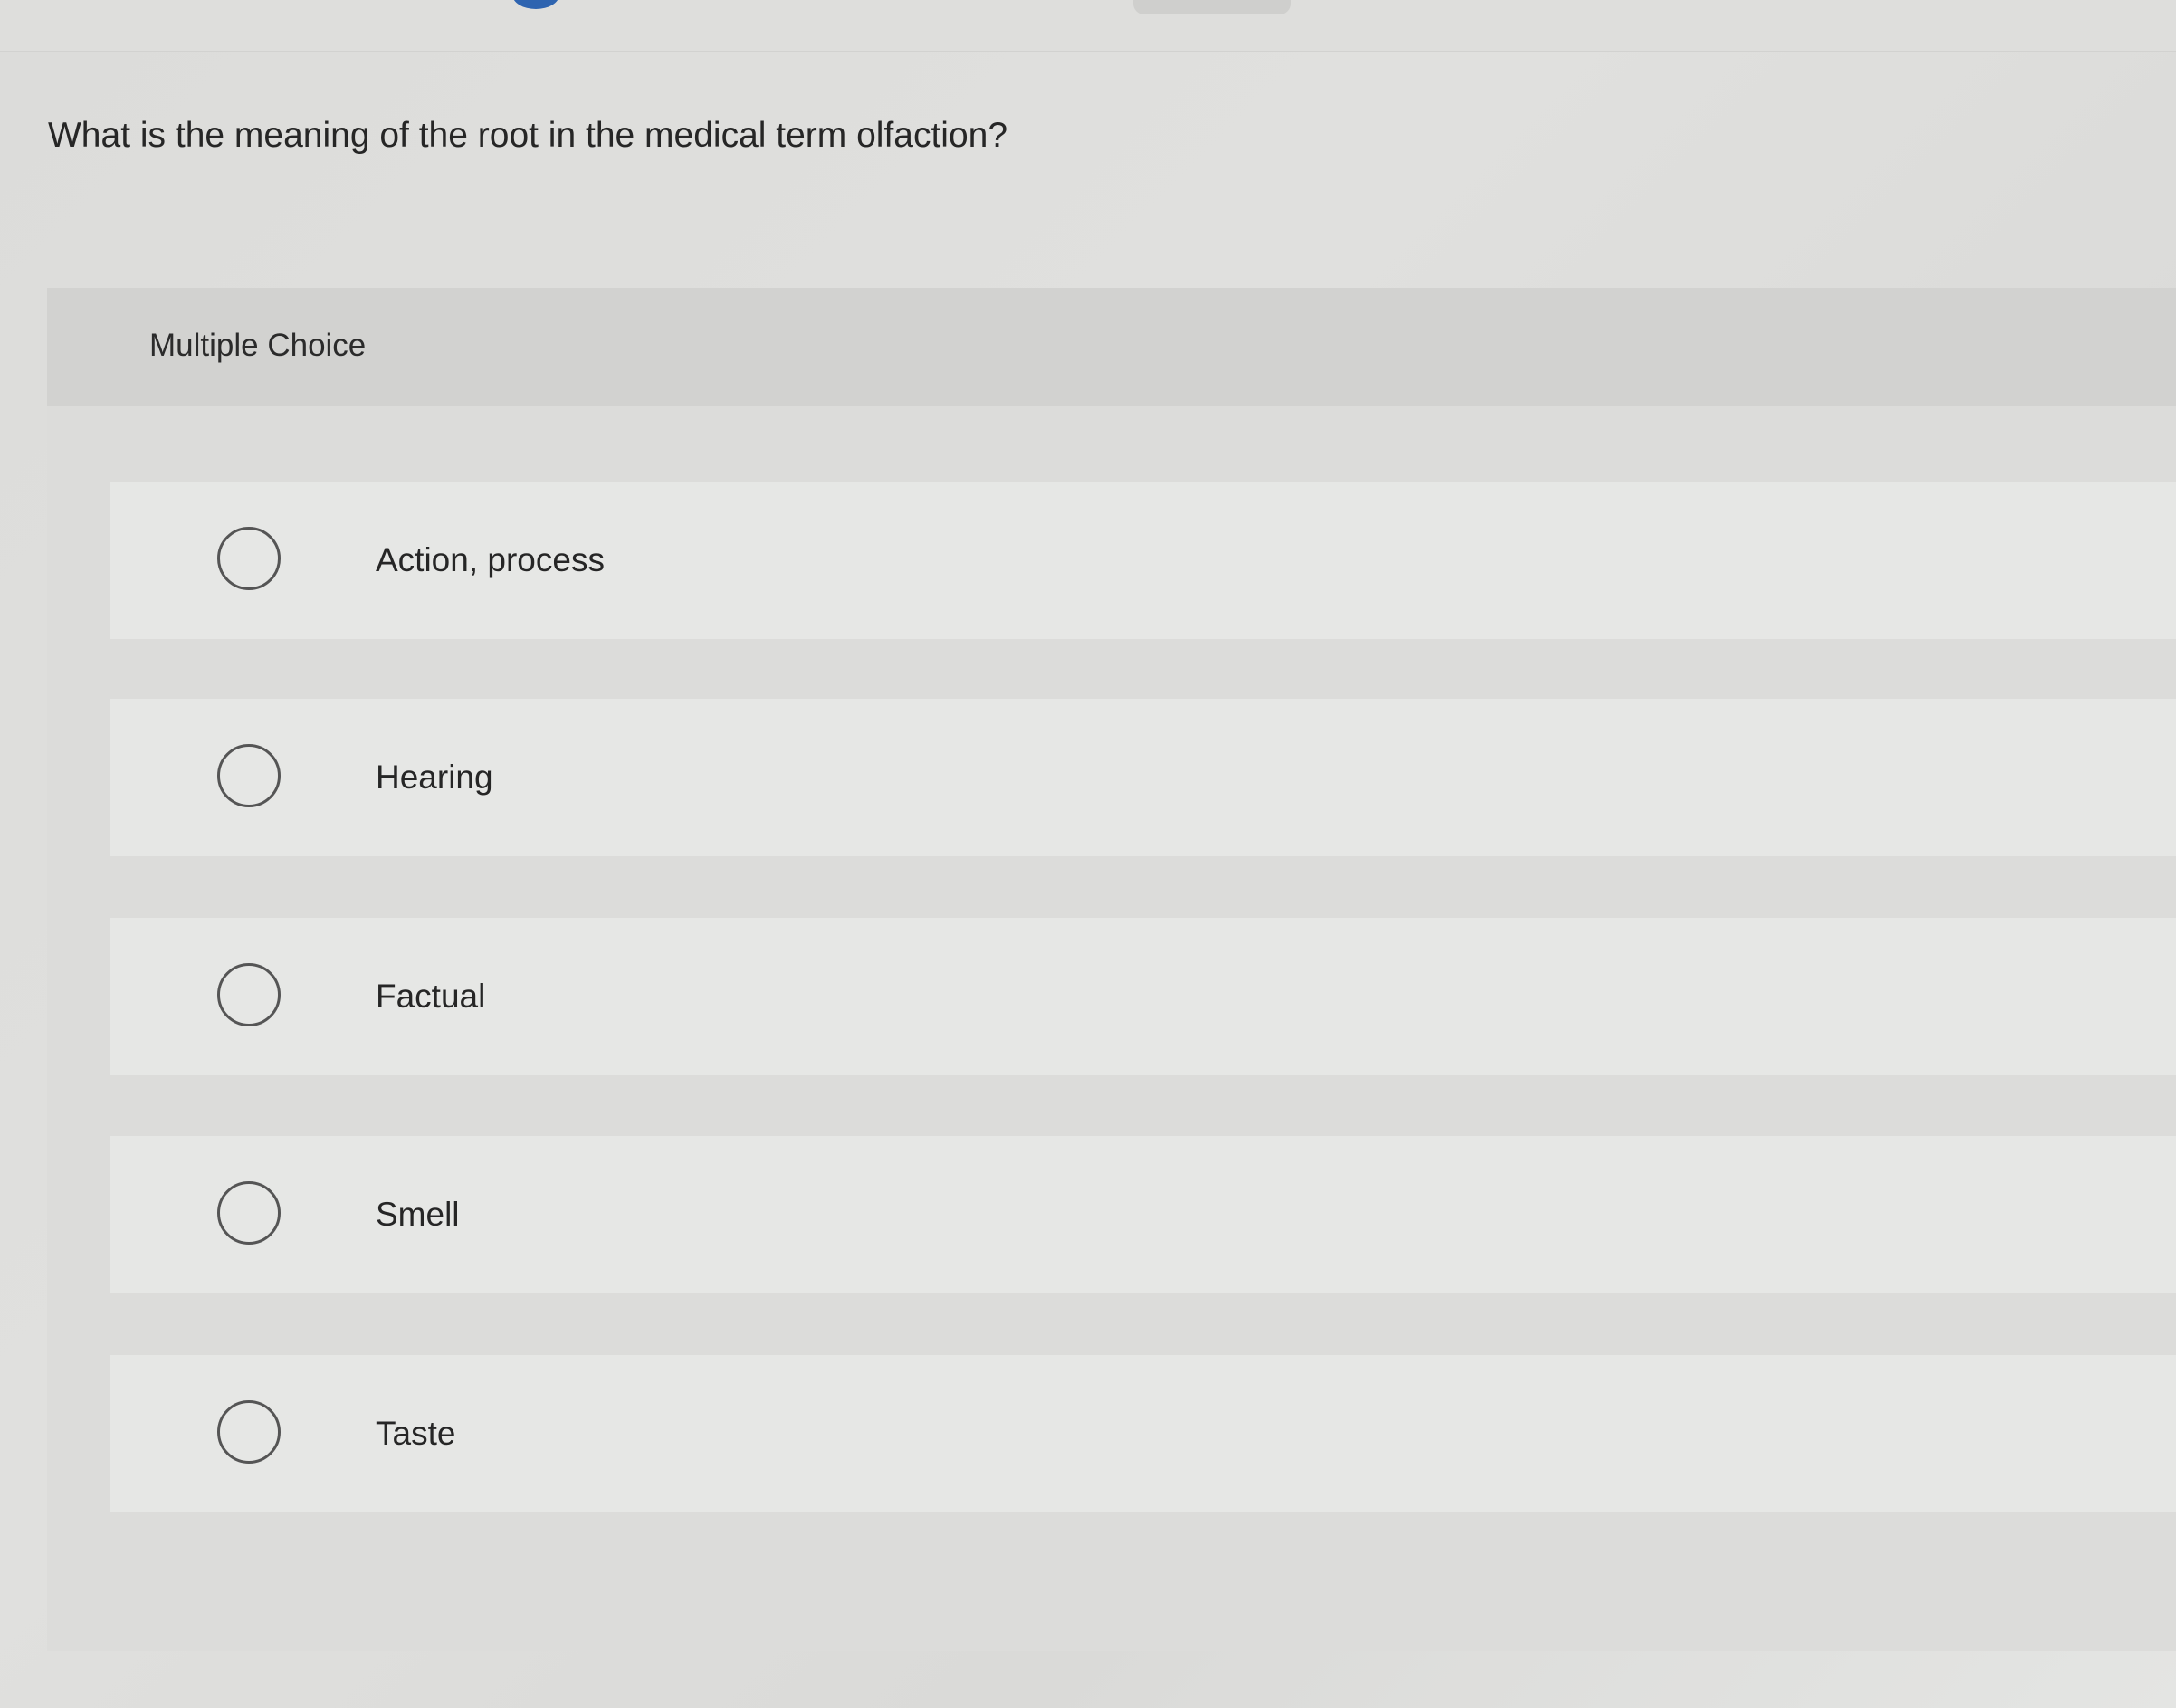 Image resolution: width=2176 pixels, height=1708 pixels. Describe the element at coordinates (535, 5) in the screenshot. I see `progress-indicator-icon` at that location.